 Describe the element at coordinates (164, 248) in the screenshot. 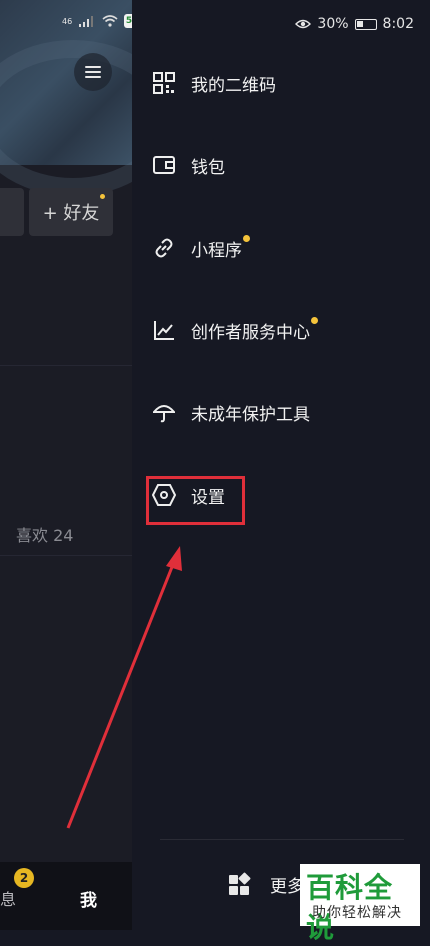

I see `link-icon` at that location.